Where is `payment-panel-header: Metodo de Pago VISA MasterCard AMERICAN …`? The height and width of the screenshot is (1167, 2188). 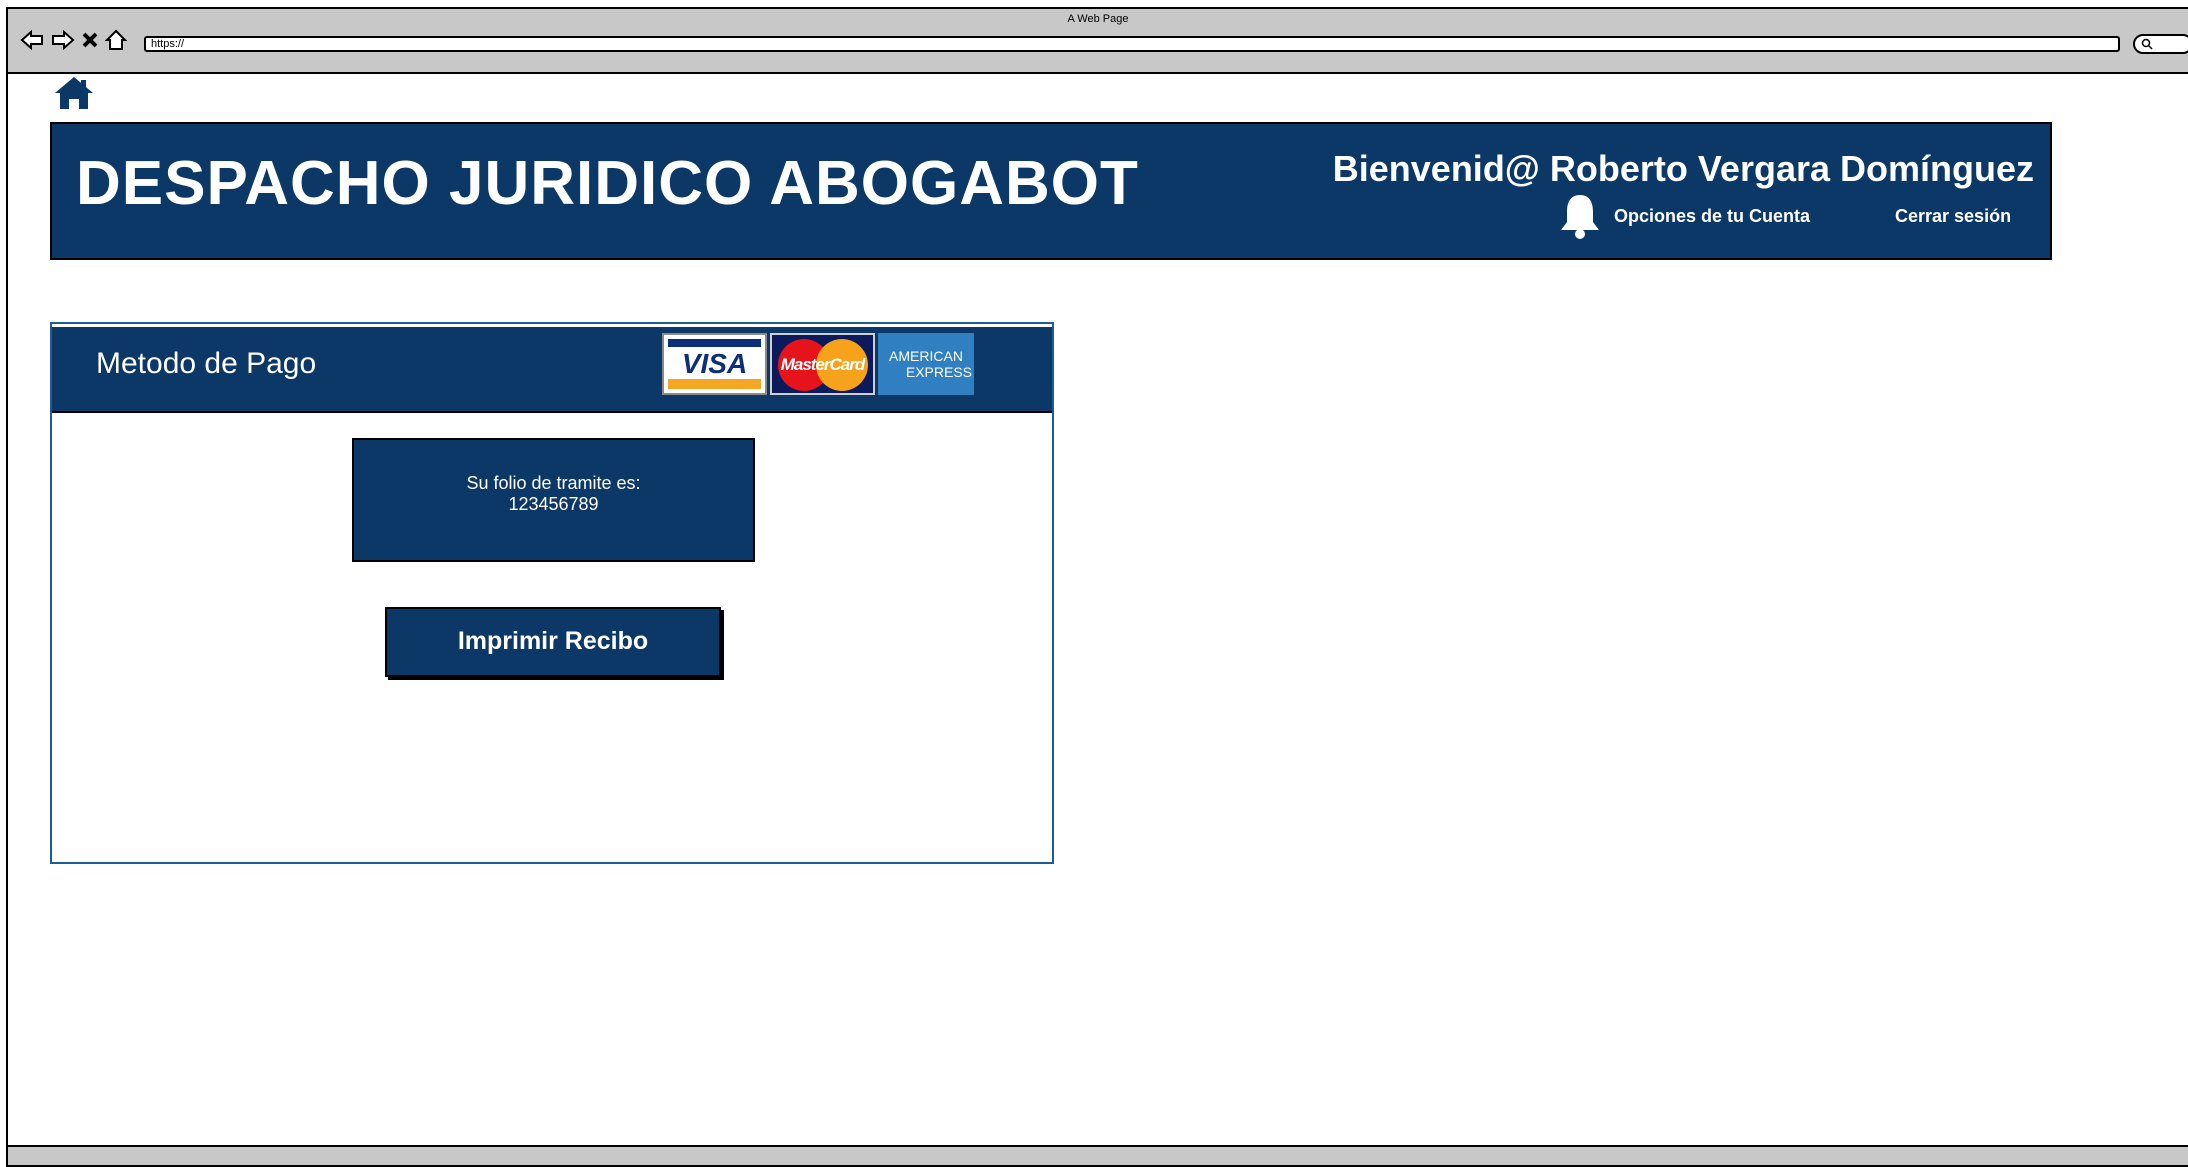 payment-panel-header: Metodo de Pago VISA MasterCard AMERICAN … is located at coordinates (552, 370).